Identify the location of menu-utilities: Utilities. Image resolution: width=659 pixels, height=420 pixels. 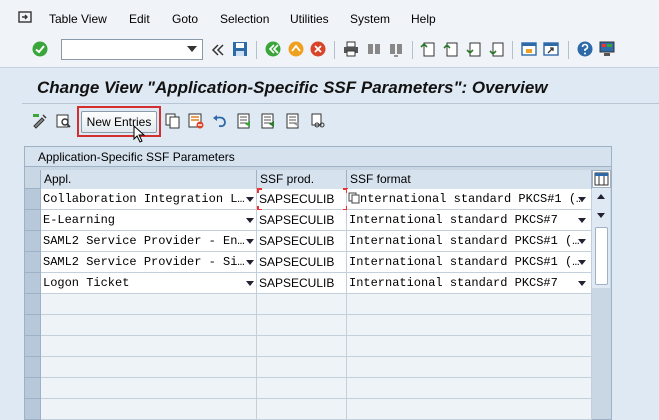
(309, 19).